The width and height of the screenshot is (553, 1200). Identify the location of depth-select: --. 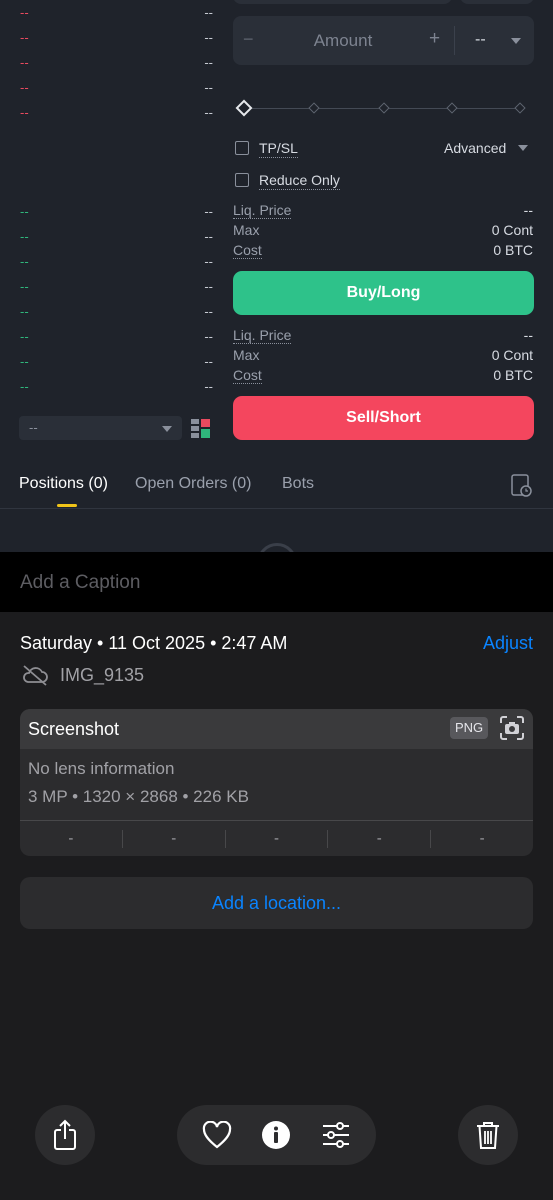
(100, 428).